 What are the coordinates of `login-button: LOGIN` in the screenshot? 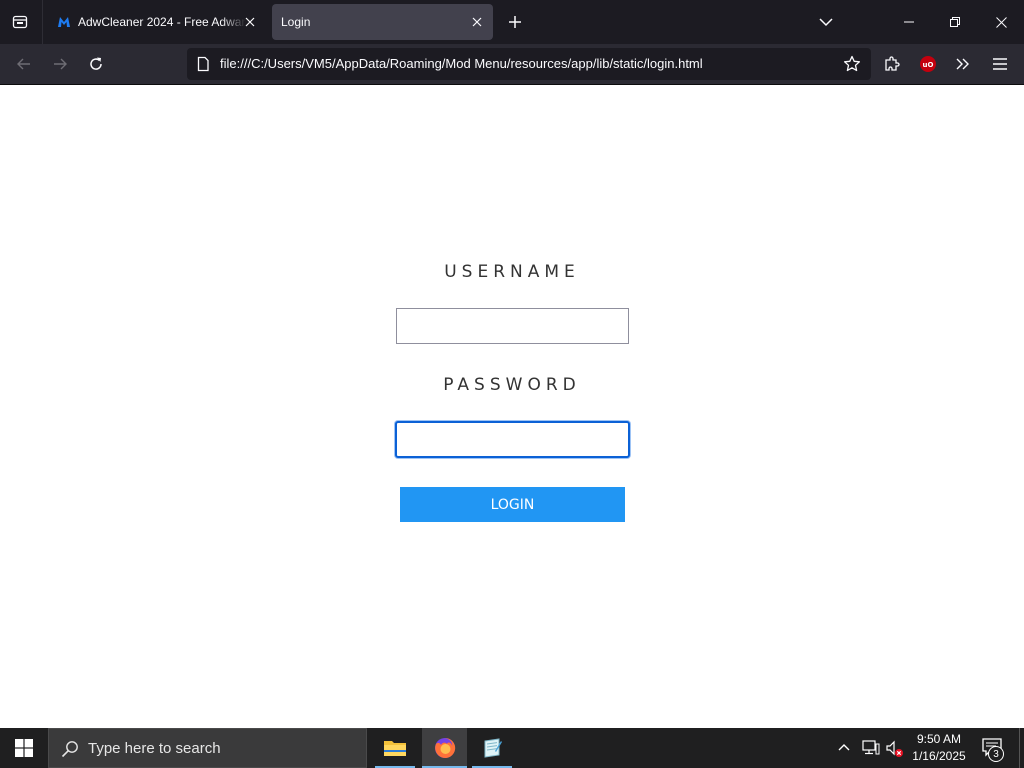 It's located at (512, 504).